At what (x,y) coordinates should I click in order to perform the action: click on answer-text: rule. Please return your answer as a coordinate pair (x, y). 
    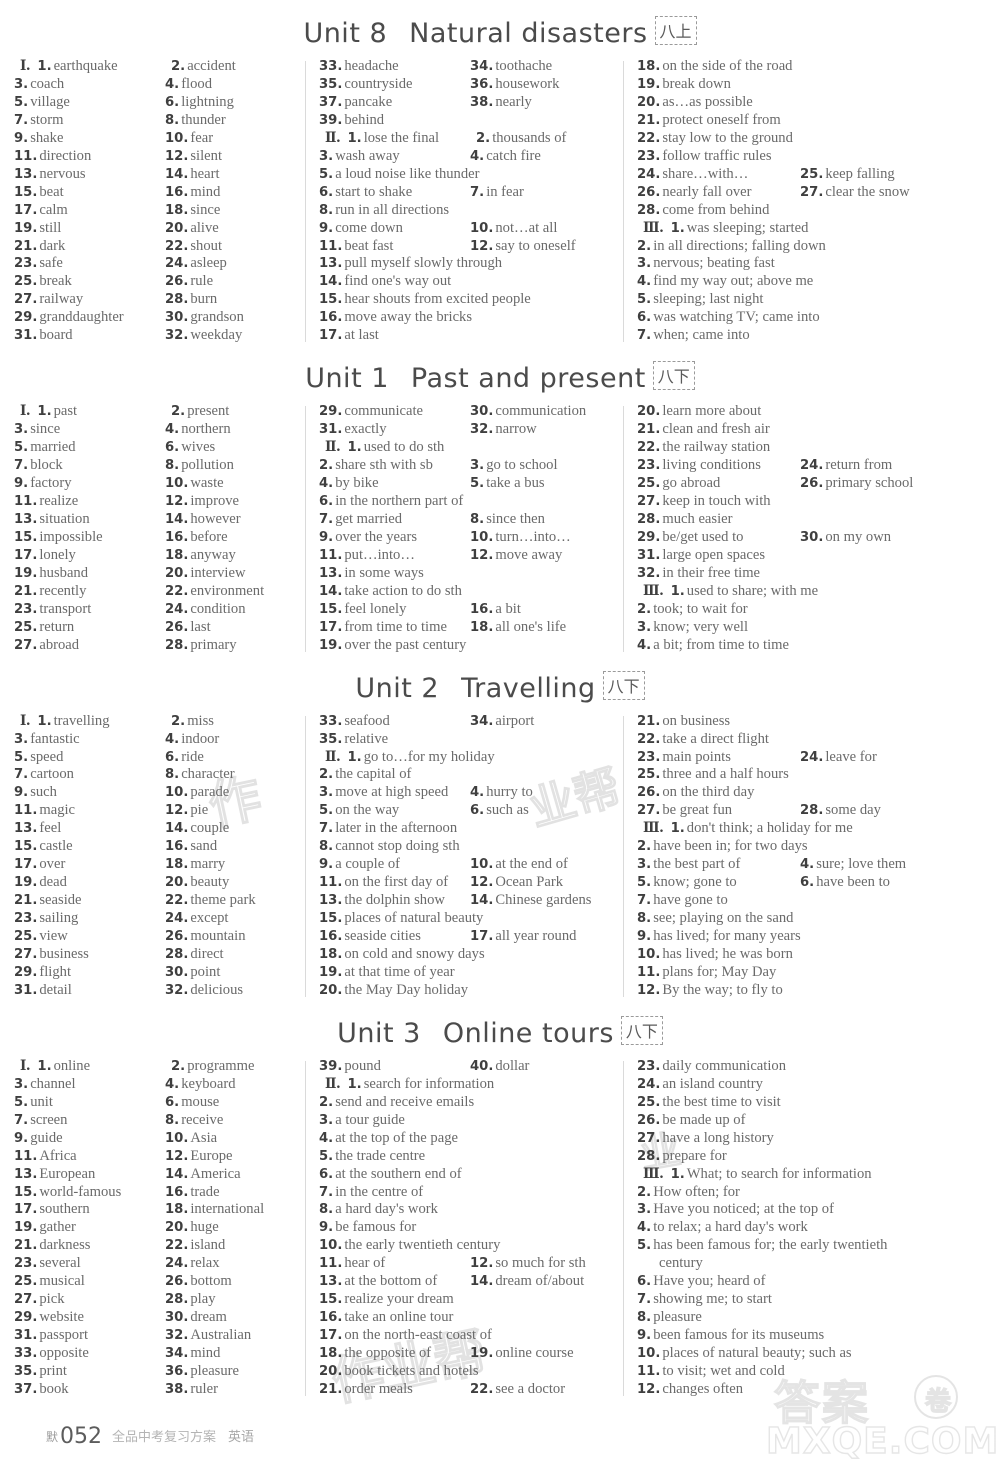
    Looking at the image, I should click on (202, 281).